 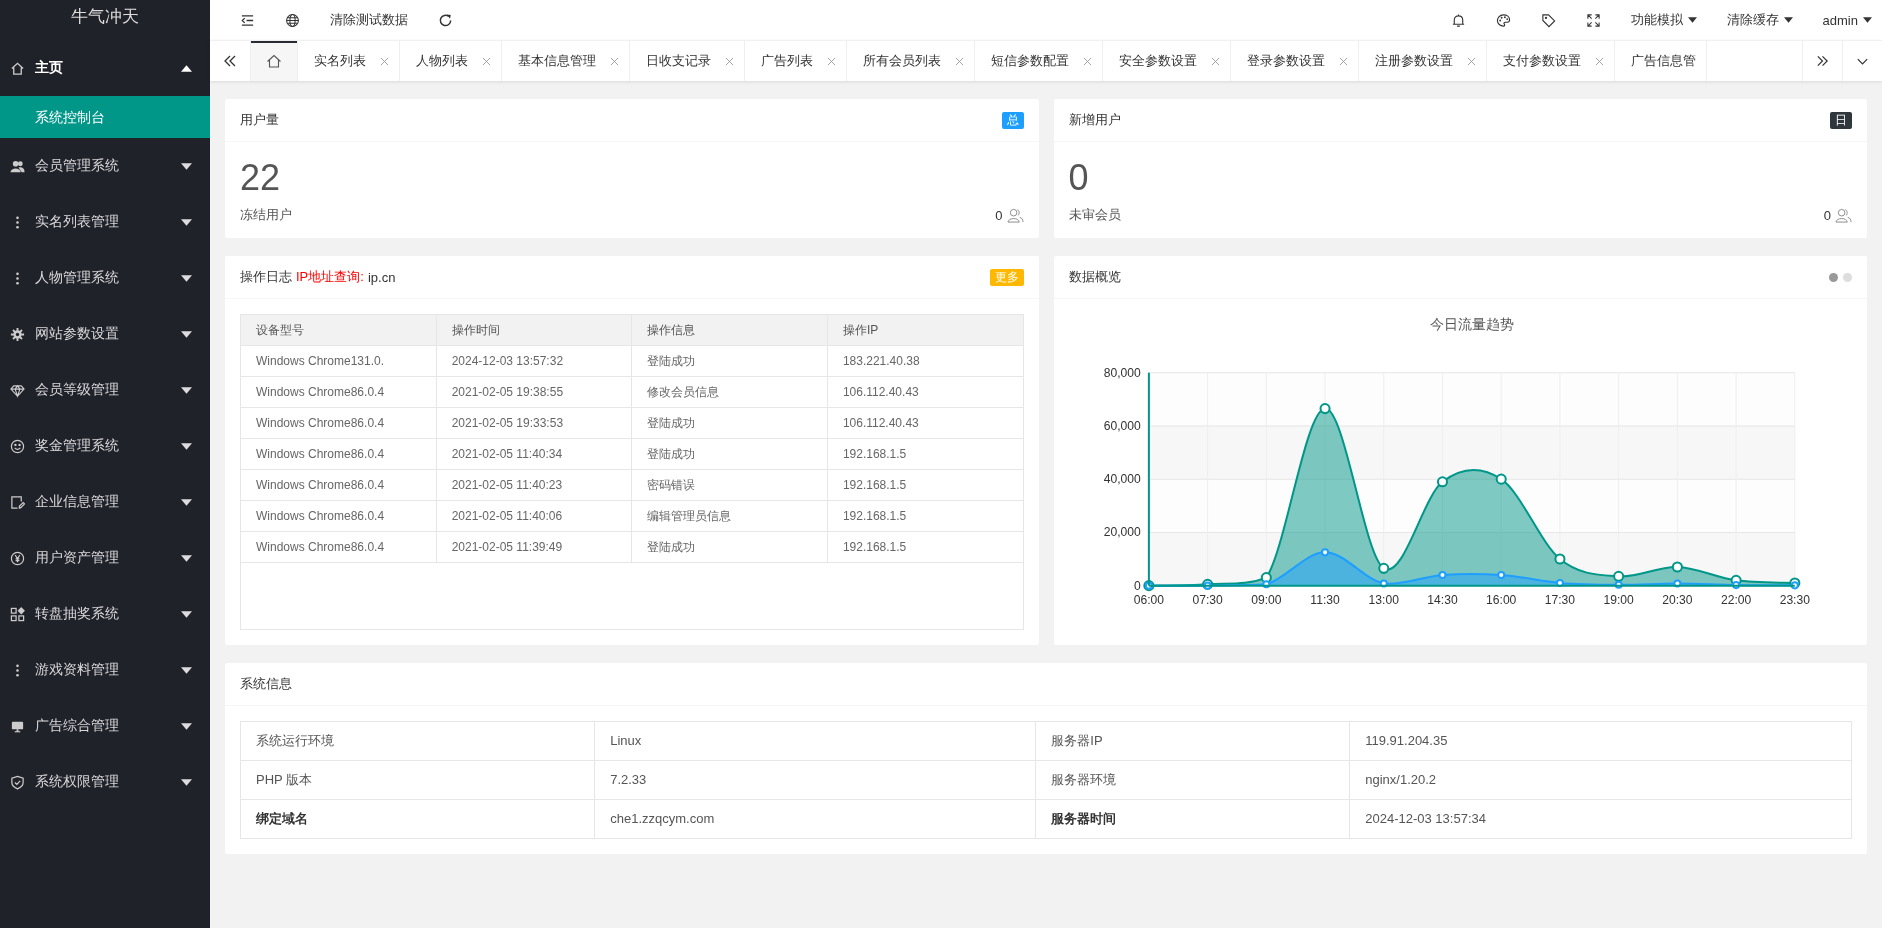 I want to click on axis-label: 16:00, so click(x=1500, y=599).